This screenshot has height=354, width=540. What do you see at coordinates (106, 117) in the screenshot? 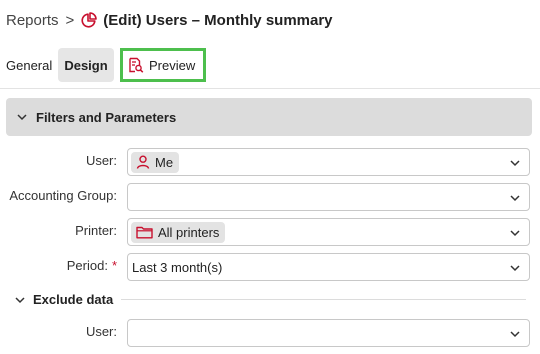
I see `filters-section-title: Filters and Parameters` at bounding box center [106, 117].